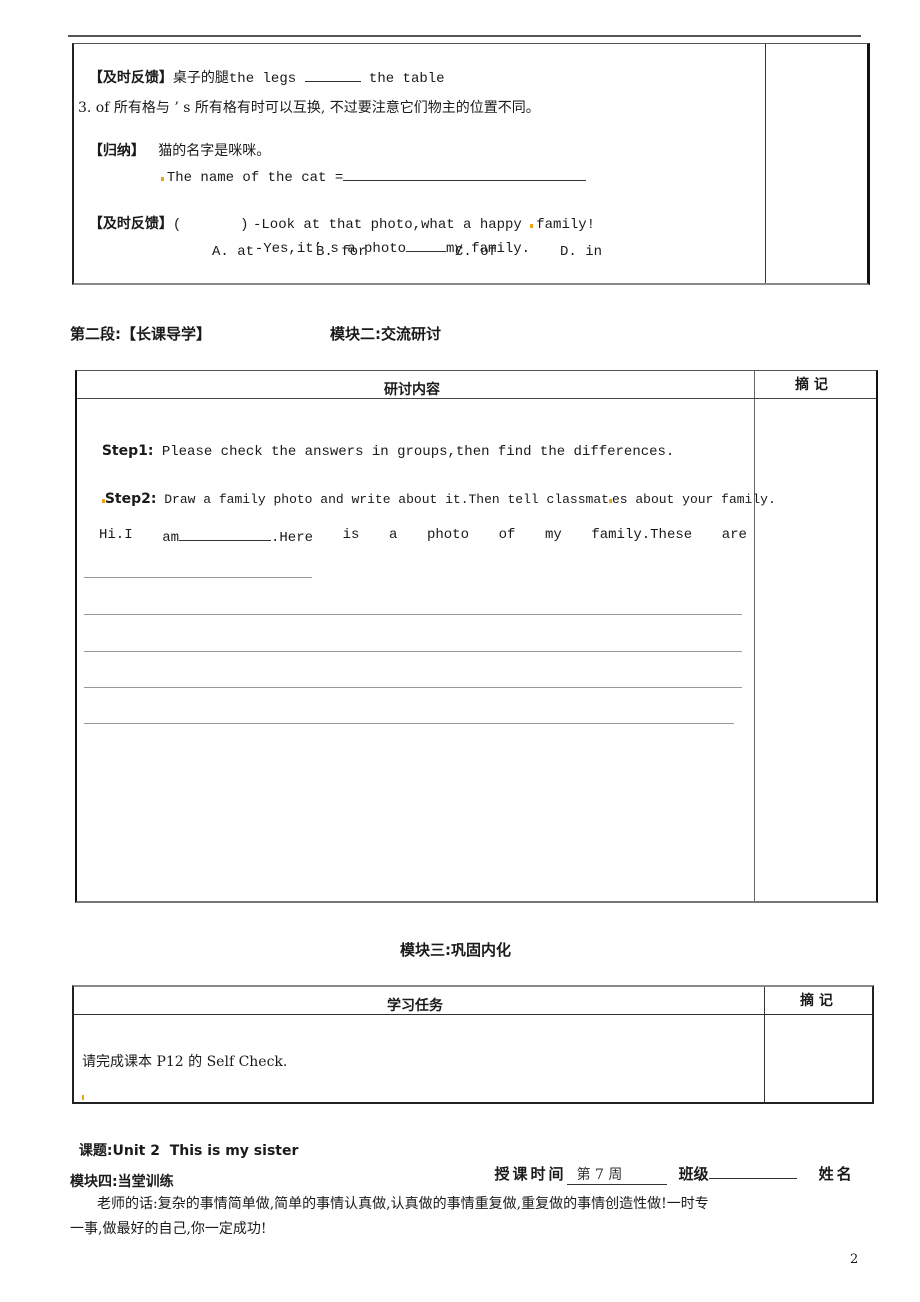 The image size is (920, 1302). Describe the element at coordinates (530, 1174) in the screenshot. I see `time-label: 授课时间` at that location.